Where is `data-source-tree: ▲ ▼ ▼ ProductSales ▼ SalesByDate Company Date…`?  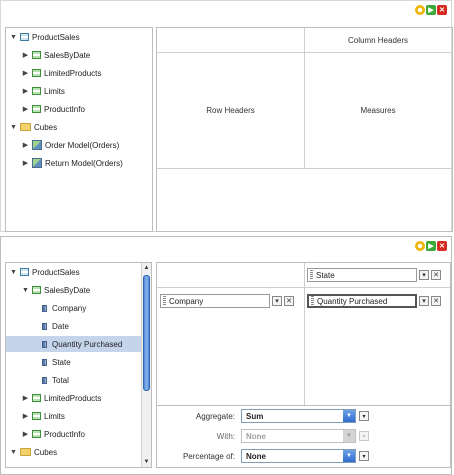 data-source-tree: ▲ ▼ ▼ ProductSales ▼ SalesByDate Company Date… is located at coordinates (78, 365).